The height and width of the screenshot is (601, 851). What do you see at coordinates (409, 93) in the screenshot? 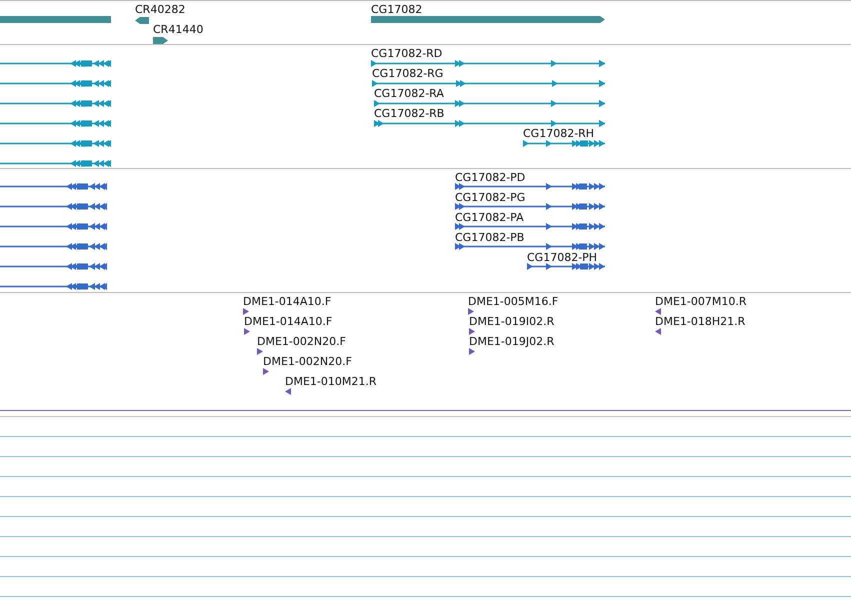
I see `feature-label: CG17082-RA` at bounding box center [409, 93].